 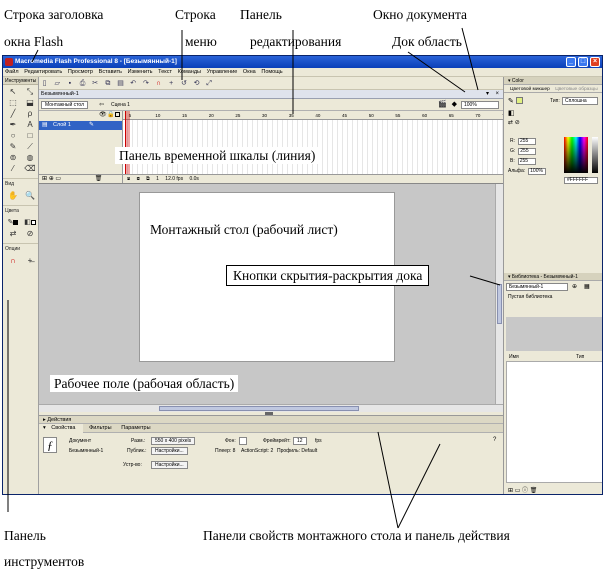 I want to click on edit-scene-icon: 🎬, so click(x=442, y=104).